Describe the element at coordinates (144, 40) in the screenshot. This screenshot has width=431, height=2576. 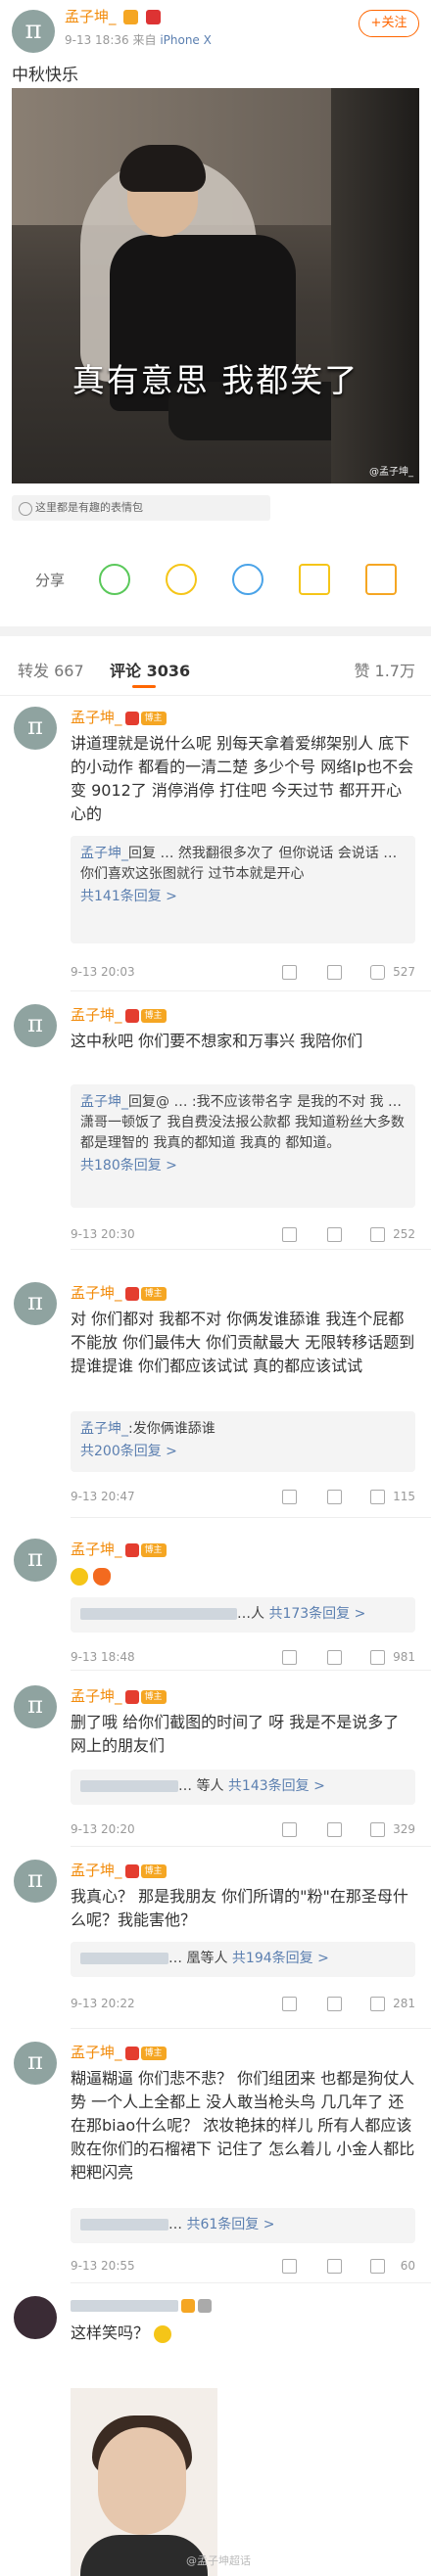
I see `source-prefix: 来自` at that location.